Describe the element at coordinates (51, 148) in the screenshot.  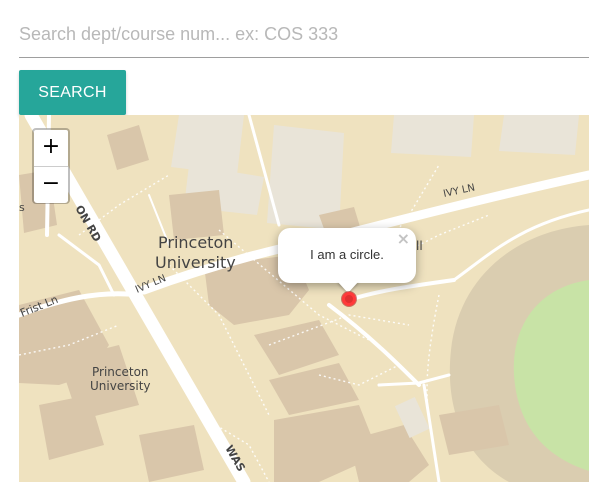
I see `zoom-in-button: +` at that location.